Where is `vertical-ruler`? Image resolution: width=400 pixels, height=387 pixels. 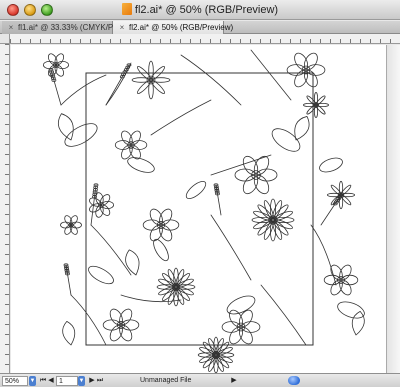 vertical-ruler is located at coordinates (5, 208).